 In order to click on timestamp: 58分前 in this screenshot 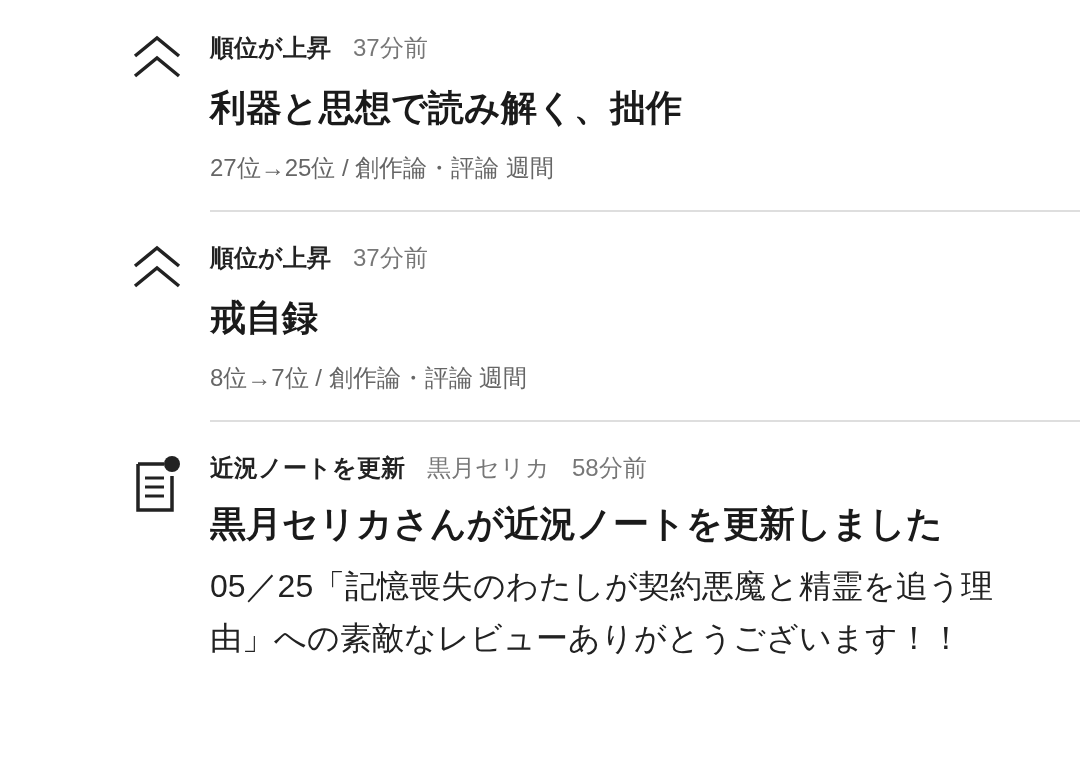, I will do `click(609, 468)`.